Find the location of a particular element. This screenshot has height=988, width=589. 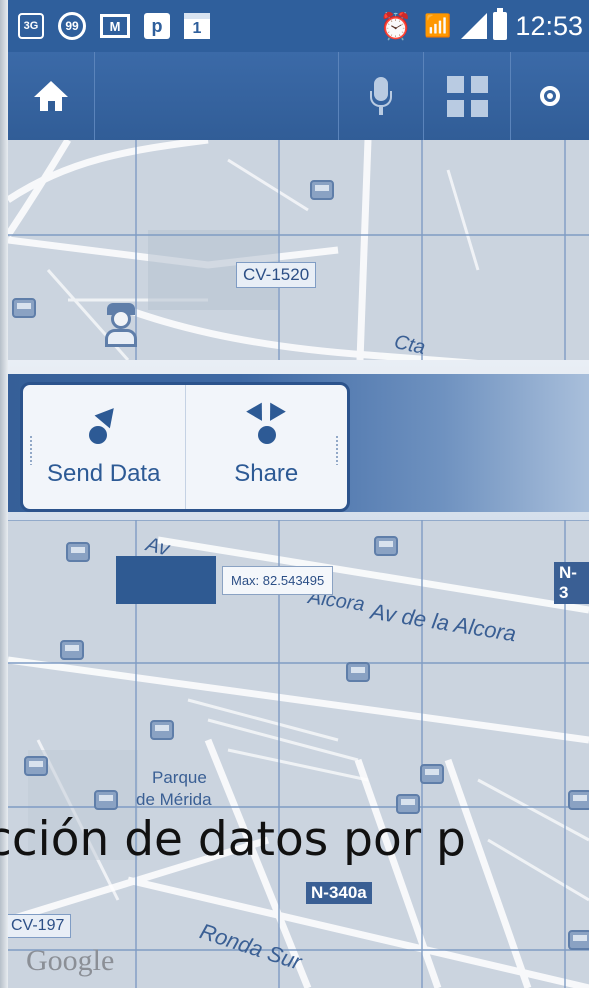

share-label: Share is located at coordinates (266, 473).